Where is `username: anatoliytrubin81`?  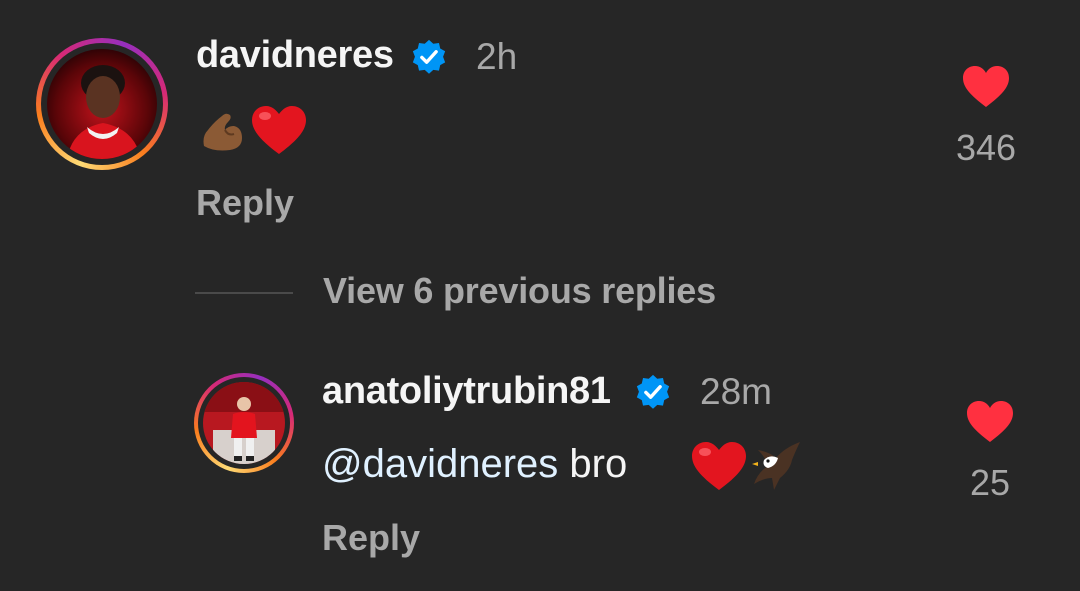 username: anatoliytrubin81 is located at coordinates (466, 391).